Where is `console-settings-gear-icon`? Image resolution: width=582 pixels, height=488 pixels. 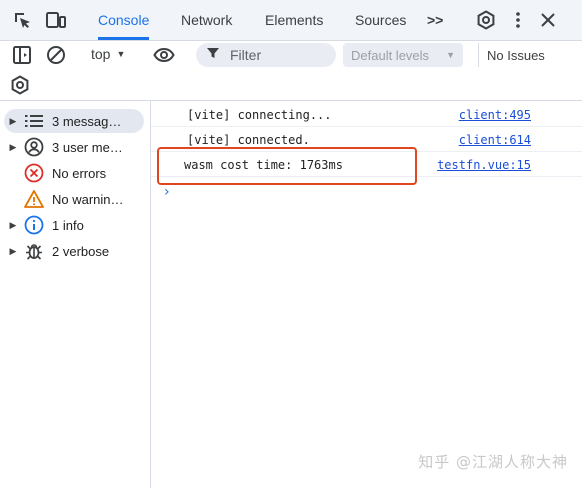 console-settings-gear-icon is located at coordinates (20, 85).